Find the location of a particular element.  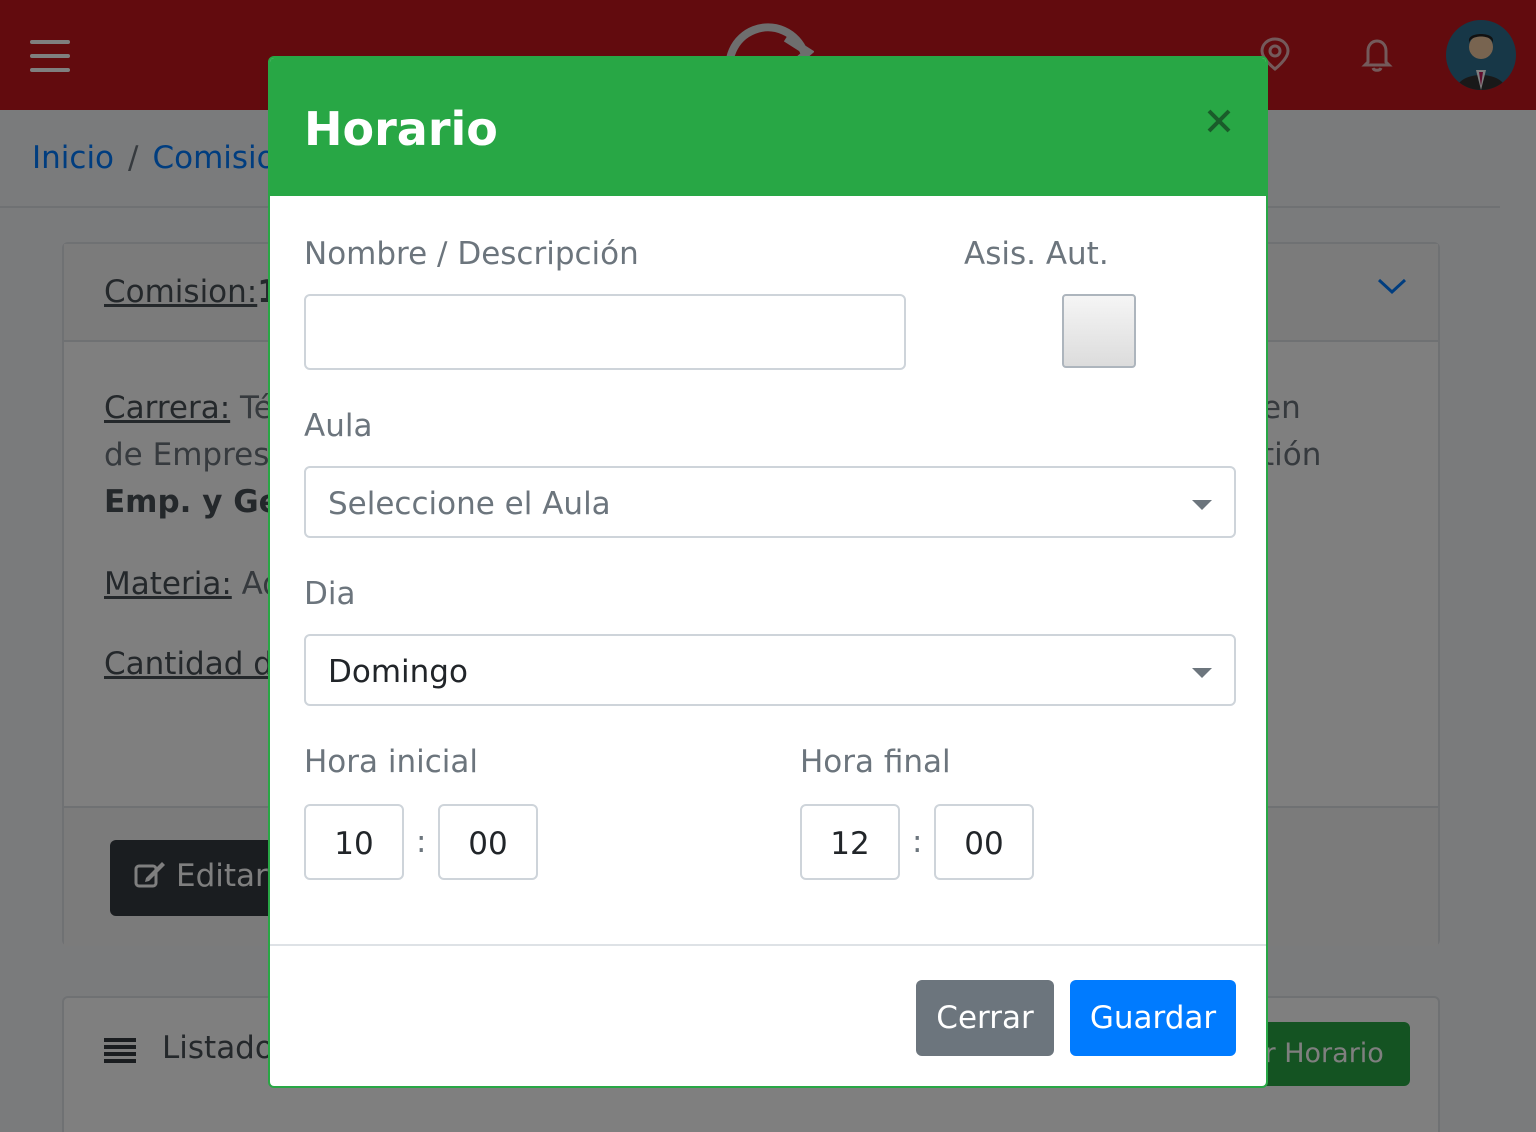

modal-footer-divider is located at coordinates (768, 945).